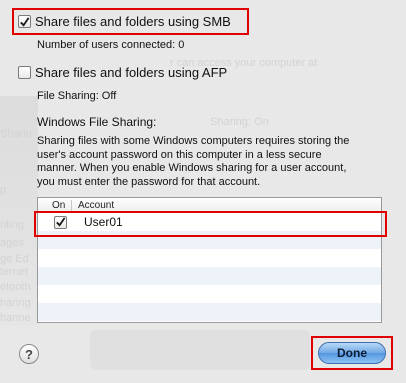 The height and width of the screenshot is (383, 406). Describe the element at coordinates (209, 222) in the screenshot. I see `table-row: User01` at that location.